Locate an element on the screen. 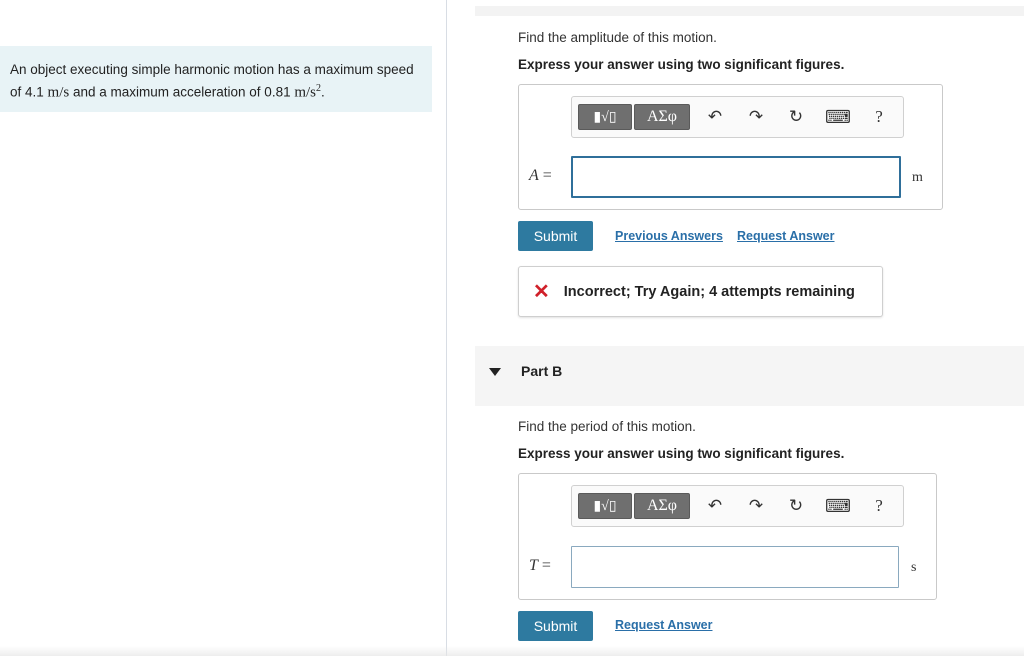 The image size is (1024, 656). part-a-variable-label: A = is located at coordinates (540, 176).